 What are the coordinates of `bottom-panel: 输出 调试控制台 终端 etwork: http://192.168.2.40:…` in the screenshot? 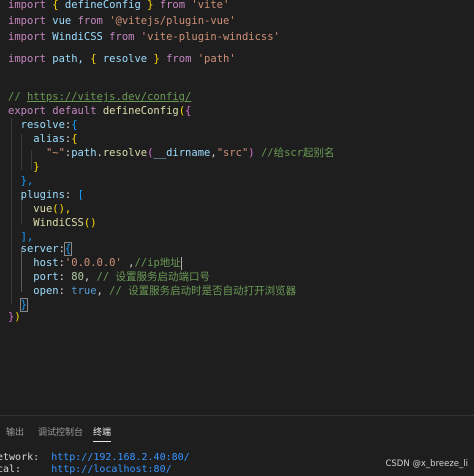 It's located at (237, 445).